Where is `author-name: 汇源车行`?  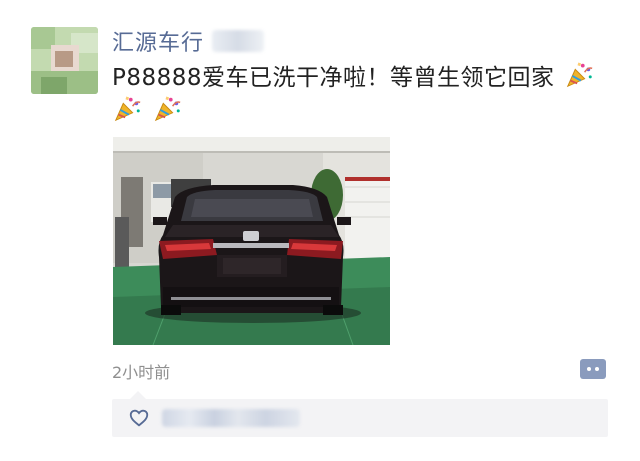
author-name: 汇源车行 is located at coordinates (158, 41).